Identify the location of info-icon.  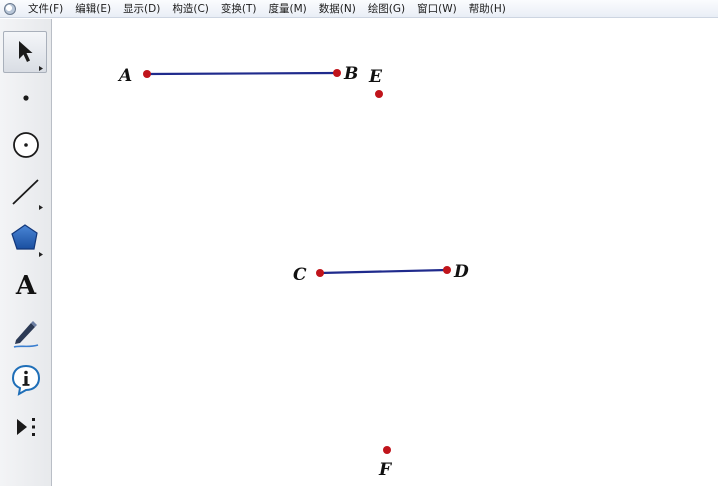
(26, 380).